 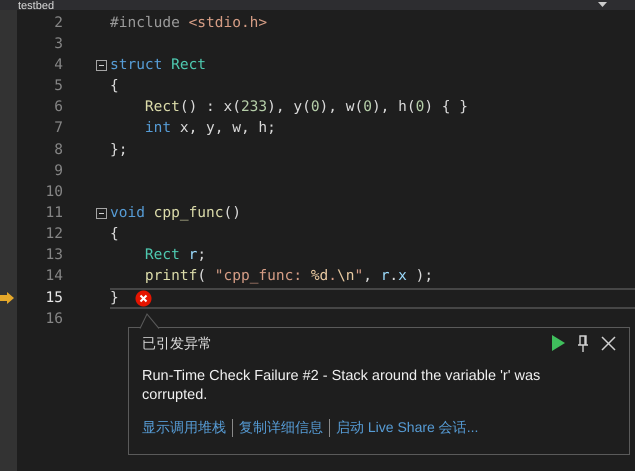 What do you see at coordinates (210, 128) in the screenshot?
I see `code-line: int x, y, w, h;` at bounding box center [210, 128].